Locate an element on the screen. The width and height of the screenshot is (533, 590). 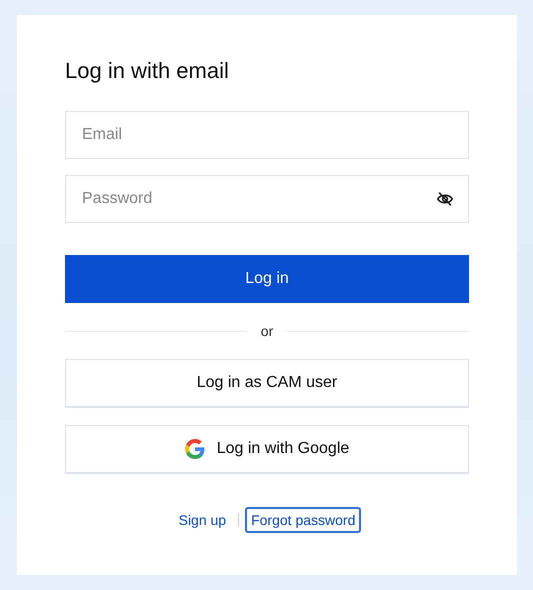
email-field: Email is located at coordinates (267, 135).